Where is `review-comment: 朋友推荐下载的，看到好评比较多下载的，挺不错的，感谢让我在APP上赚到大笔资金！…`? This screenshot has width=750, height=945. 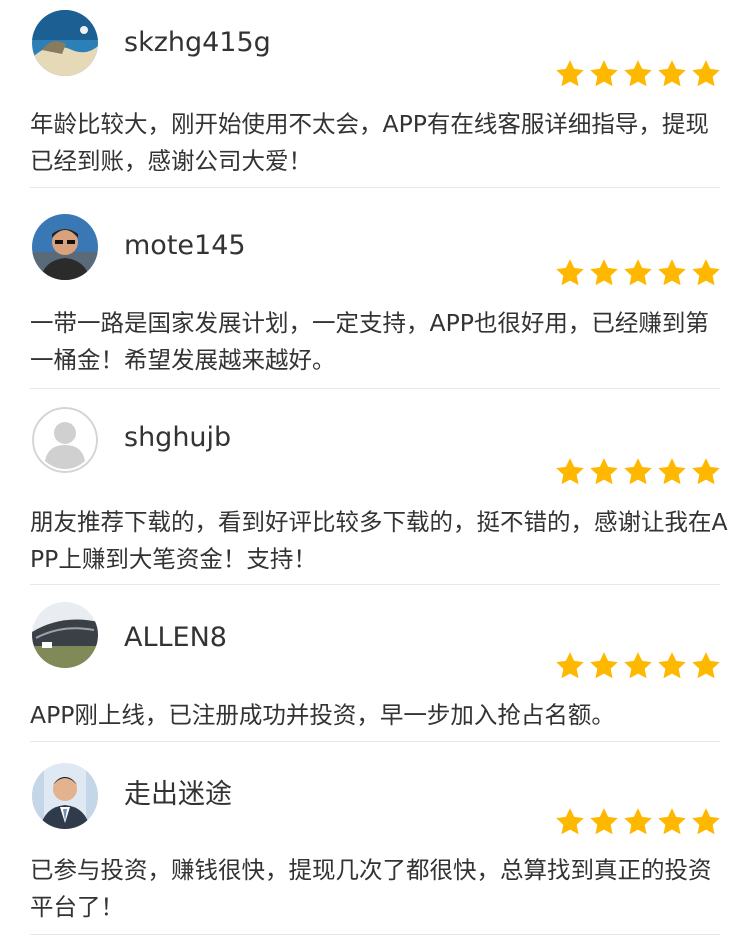
review-comment: 朋友推荐下载的，看到好评比较多下载的，挺不错的，感谢让我在APP上赚到大笔资金！… is located at coordinates (379, 540).